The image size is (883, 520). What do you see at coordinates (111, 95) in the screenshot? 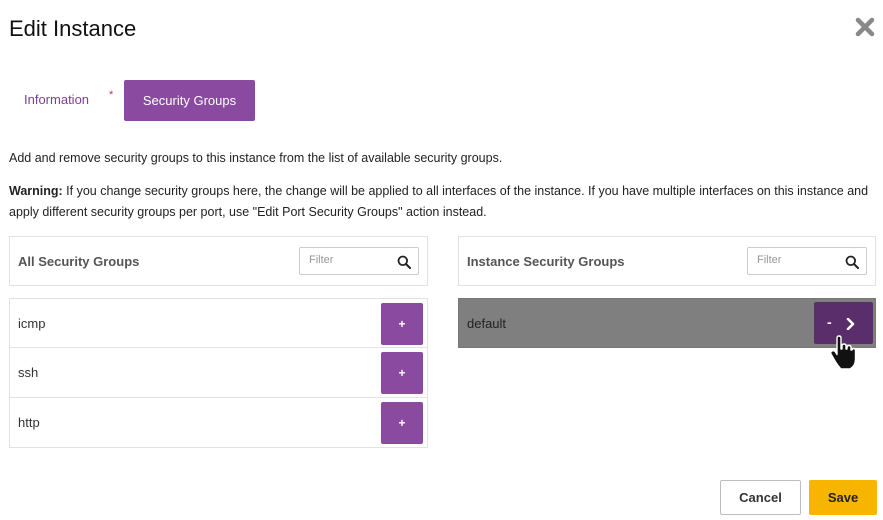
I see `required-marker: *` at bounding box center [111, 95].